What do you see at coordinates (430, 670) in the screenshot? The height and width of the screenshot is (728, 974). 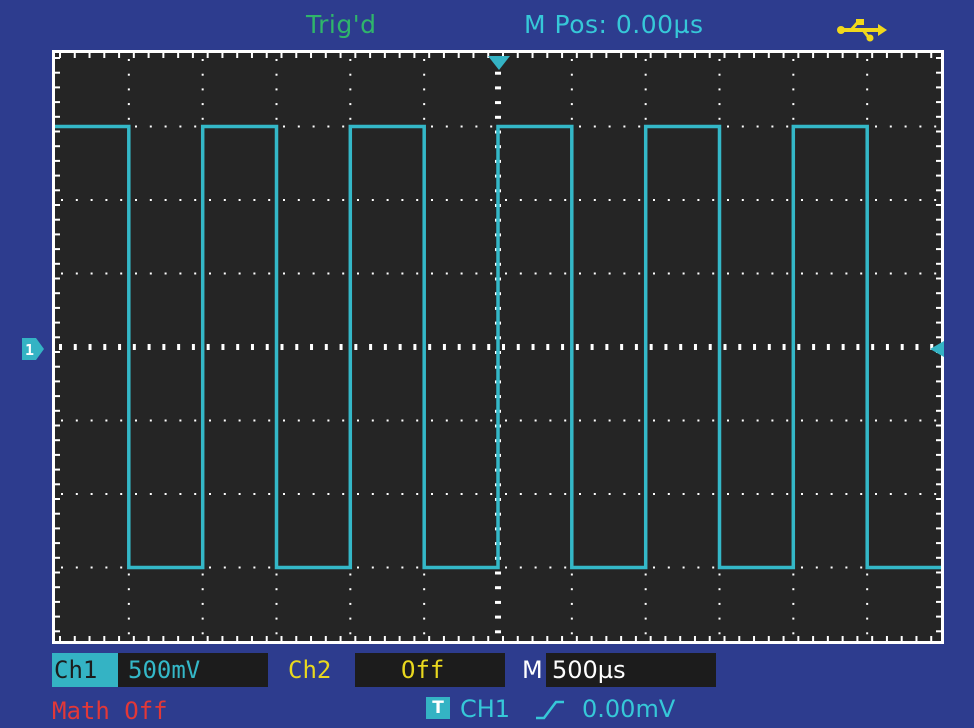 I see `ch2-state: Off` at bounding box center [430, 670].